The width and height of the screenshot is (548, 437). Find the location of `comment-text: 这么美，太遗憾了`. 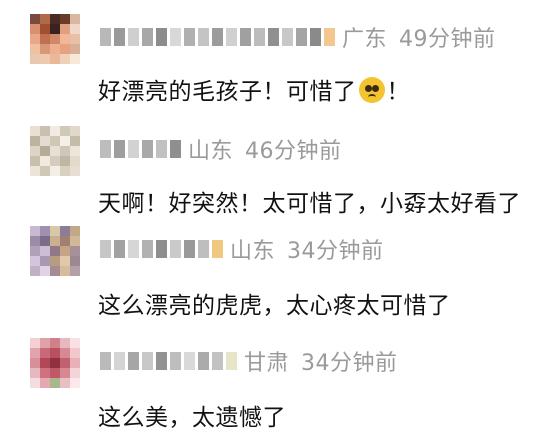

comment-text: 这么美，太遗憾了 is located at coordinates (192, 418).